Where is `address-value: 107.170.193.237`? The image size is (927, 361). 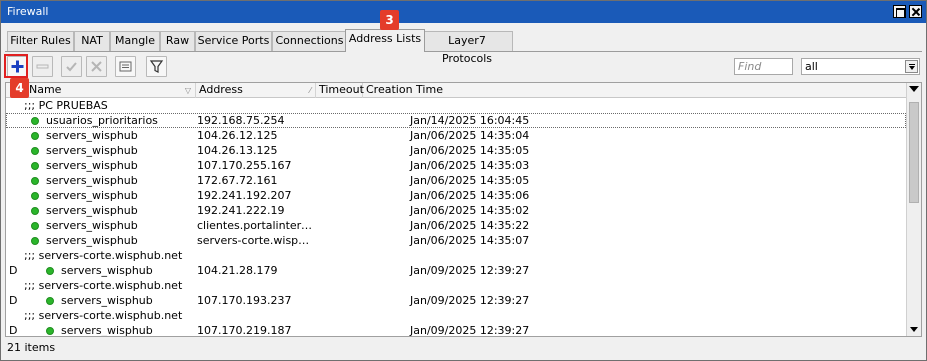
address-value: 107.170.193.237 is located at coordinates (244, 300).